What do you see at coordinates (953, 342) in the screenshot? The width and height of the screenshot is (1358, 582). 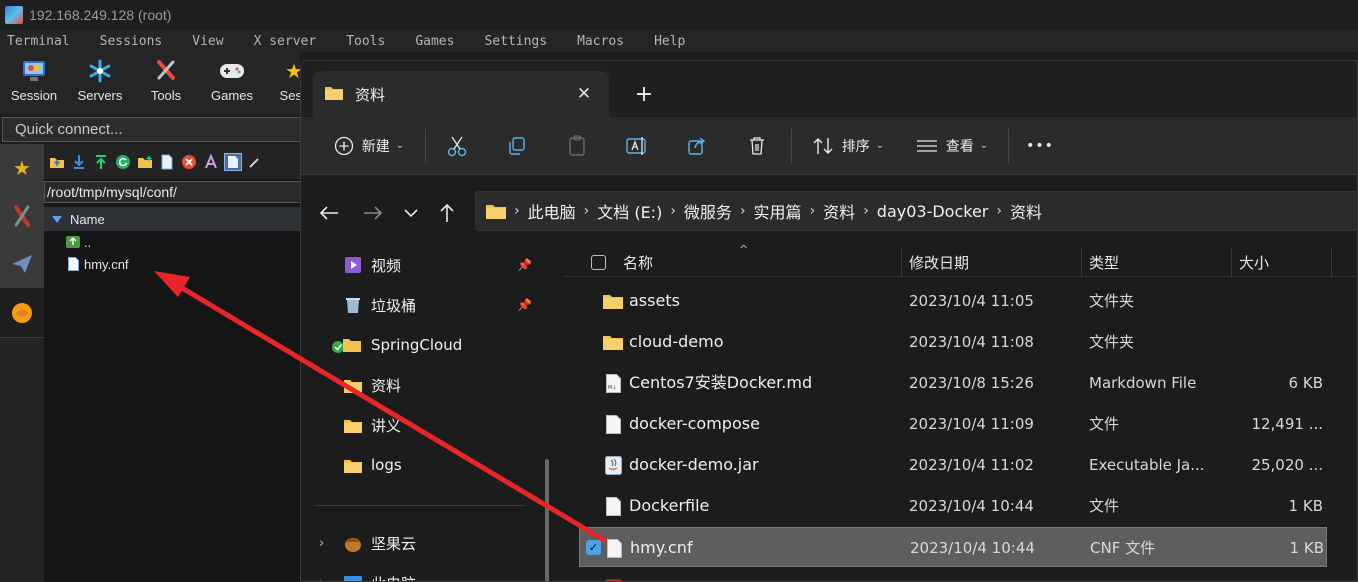 I see `file-row-cloud-demo: cloud-demo 2023/10/4 11:08 文件夹` at bounding box center [953, 342].